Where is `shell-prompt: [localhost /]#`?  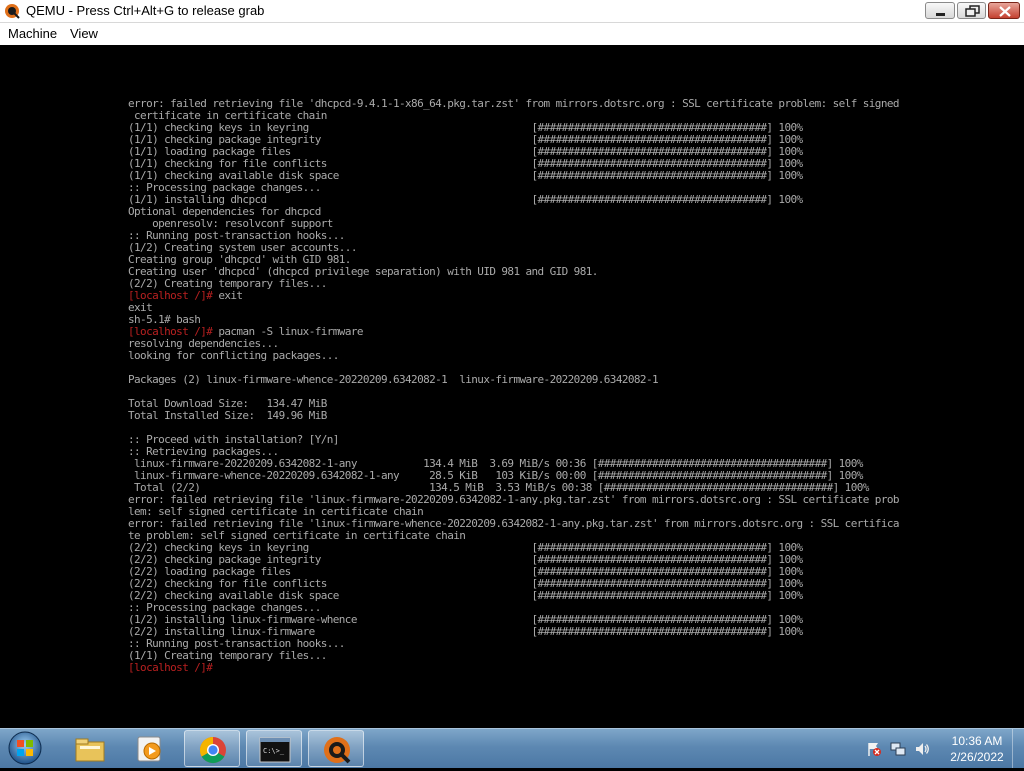 shell-prompt: [localhost /]# is located at coordinates (170, 667).